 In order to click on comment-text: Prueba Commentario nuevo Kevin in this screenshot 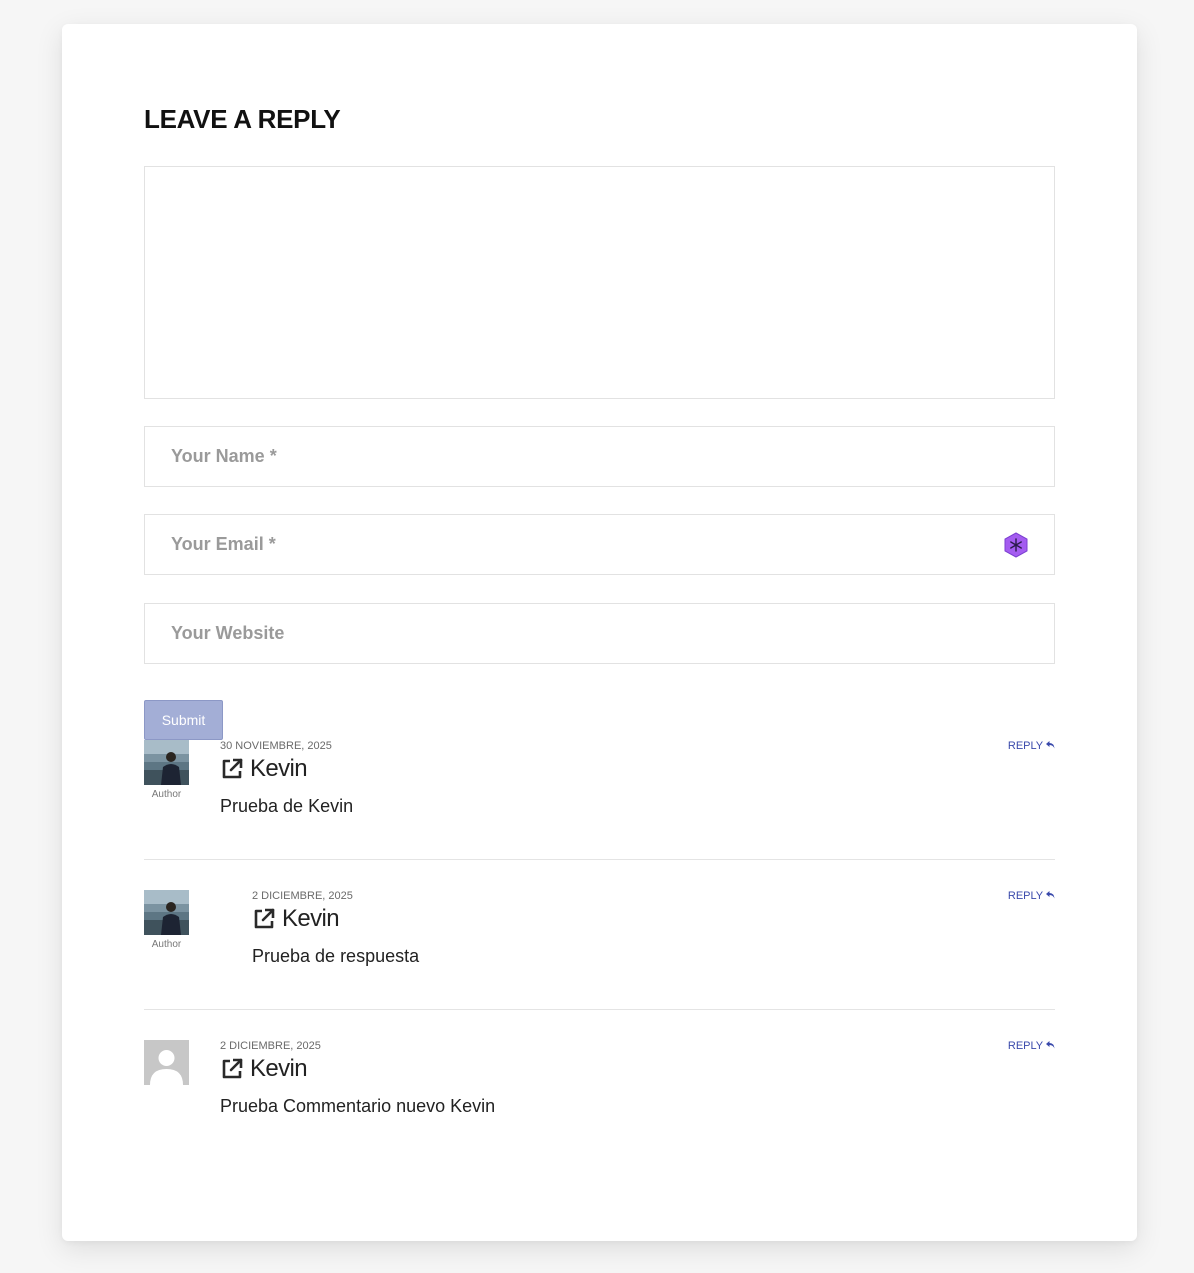, I will do `click(358, 1106)`.